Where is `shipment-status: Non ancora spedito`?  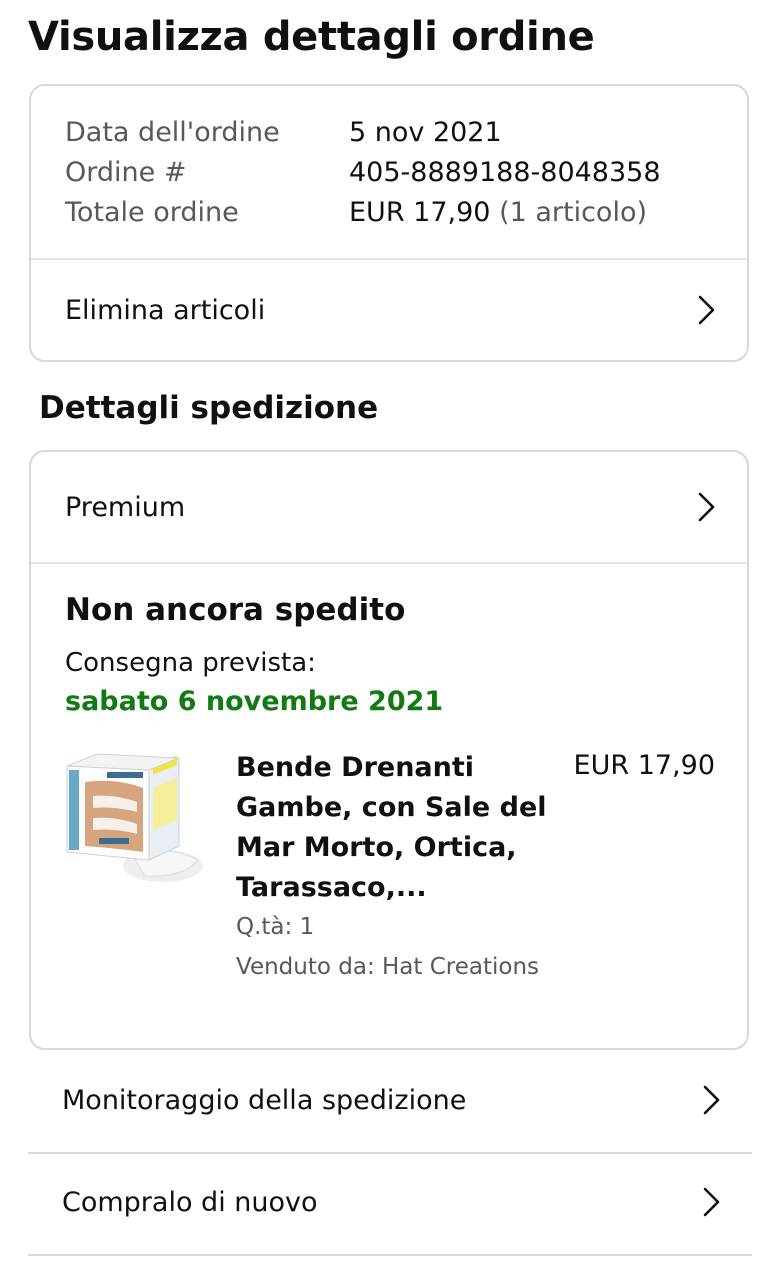
shipment-status: Non ancora spedito is located at coordinates (235, 610).